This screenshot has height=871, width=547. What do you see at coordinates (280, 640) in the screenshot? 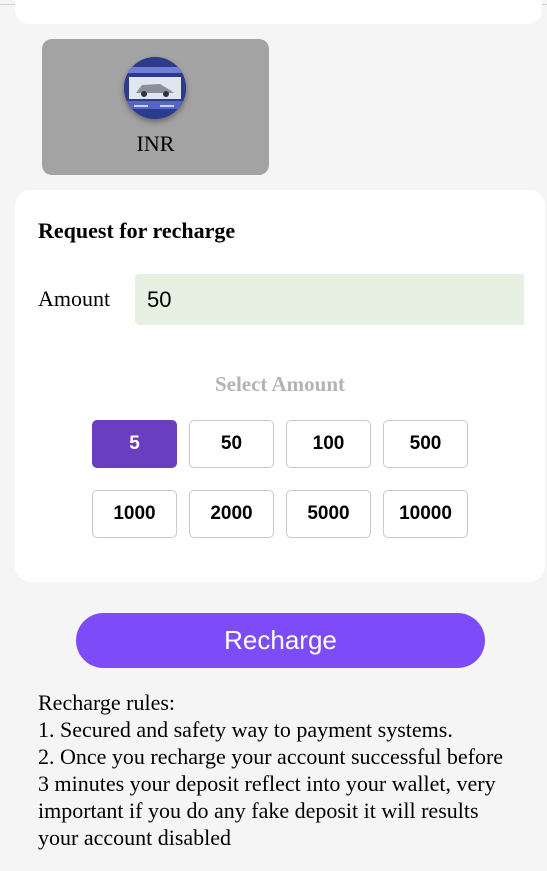
I see `recharge-button: Recharge` at bounding box center [280, 640].